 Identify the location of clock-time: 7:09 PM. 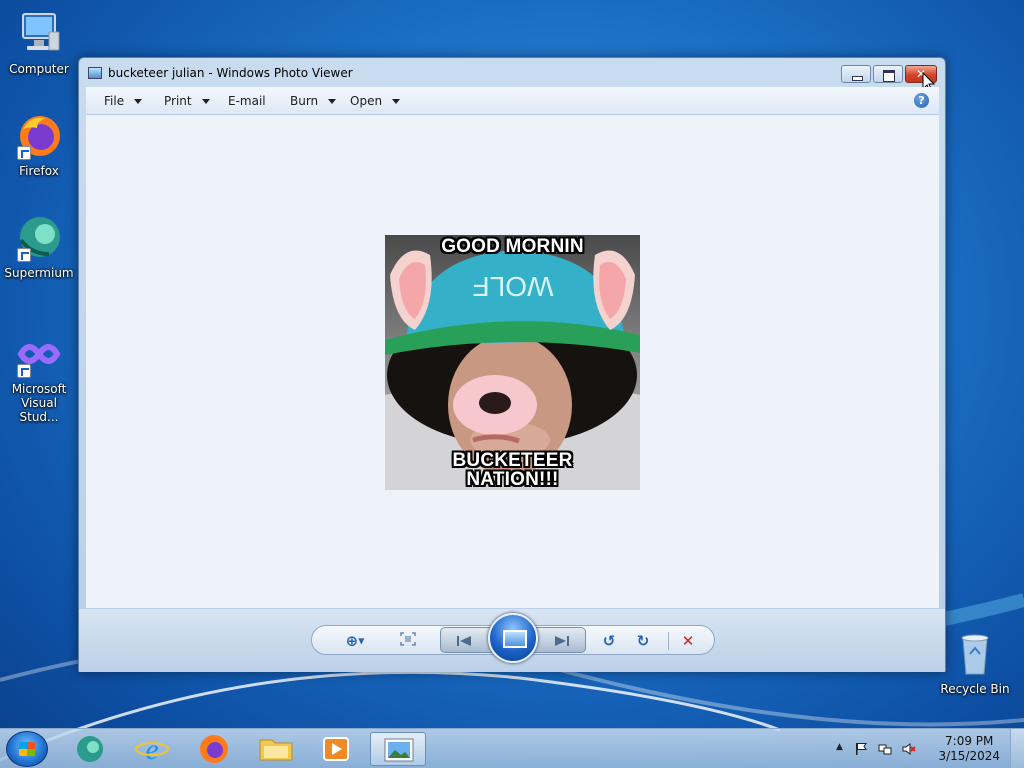
(969, 741).